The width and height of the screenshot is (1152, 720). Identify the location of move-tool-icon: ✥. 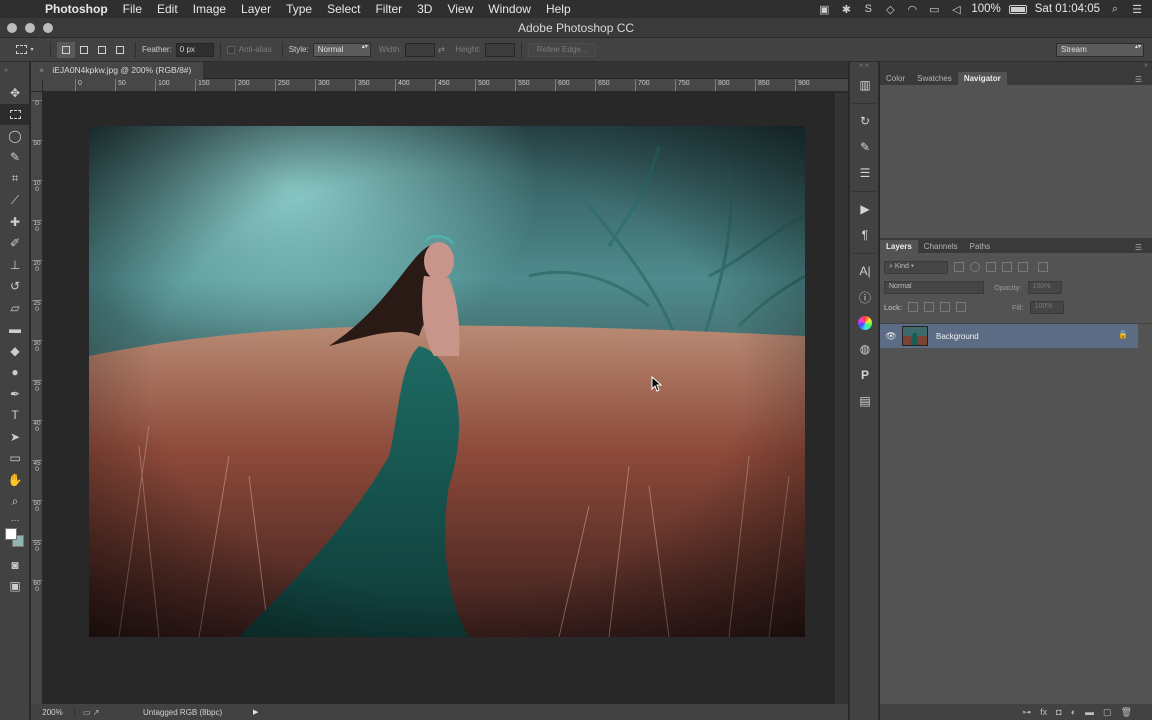
(15, 93).